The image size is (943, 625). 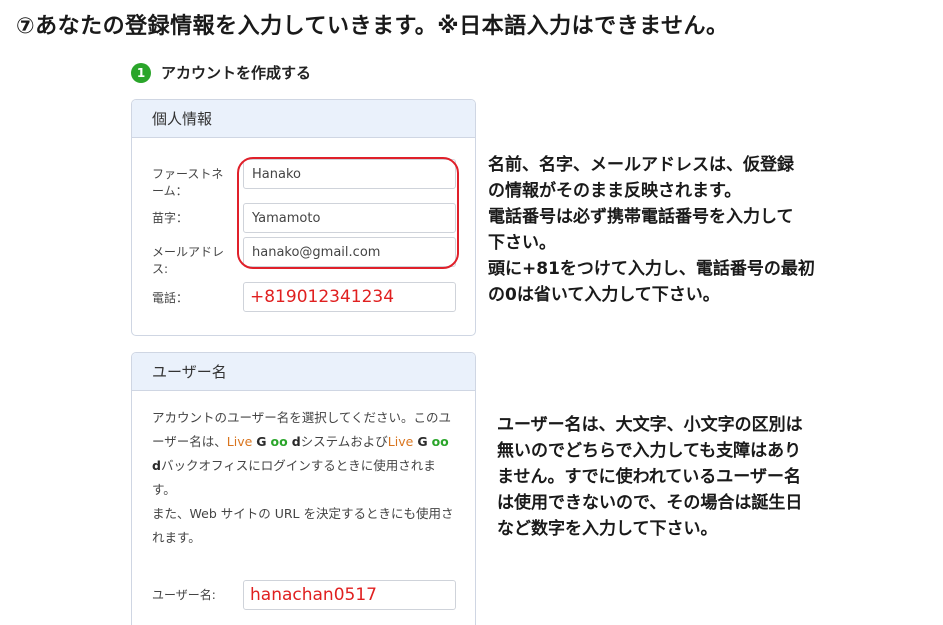 I want to click on brand-d-text-2: d, so click(x=156, y=465).